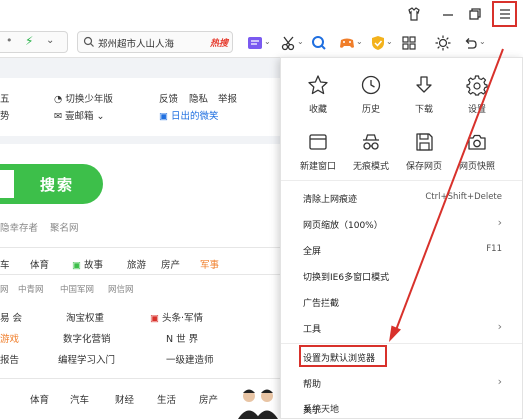 The image size is (523, 419). Describe the element at coordinates (401, 225) in the screenshot. I see `menu-item-zoom: 网页缩放（100%） ›` at that location.